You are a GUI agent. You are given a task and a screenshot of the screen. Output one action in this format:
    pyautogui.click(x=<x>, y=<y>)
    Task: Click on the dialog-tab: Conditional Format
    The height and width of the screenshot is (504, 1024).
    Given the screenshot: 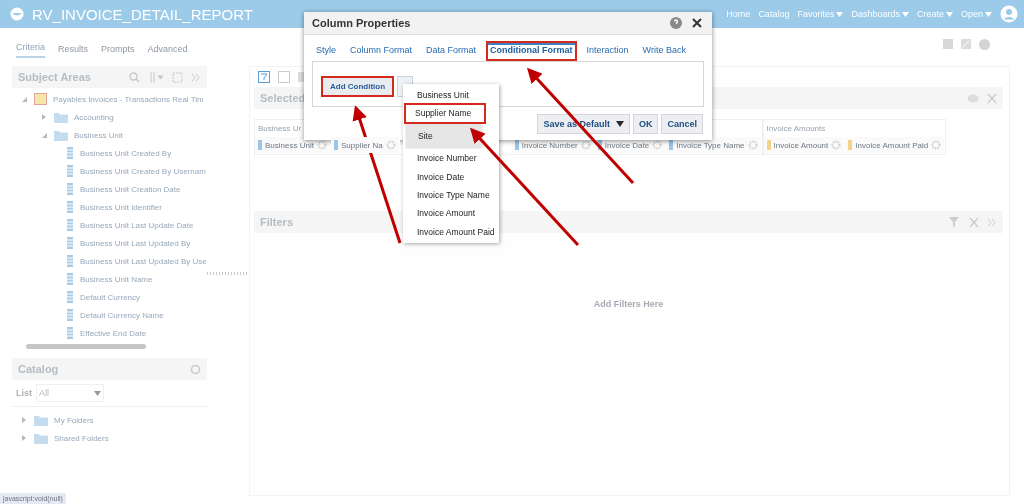 What is the action you would take?
    pyautogui.click(x=531, y=51)
    